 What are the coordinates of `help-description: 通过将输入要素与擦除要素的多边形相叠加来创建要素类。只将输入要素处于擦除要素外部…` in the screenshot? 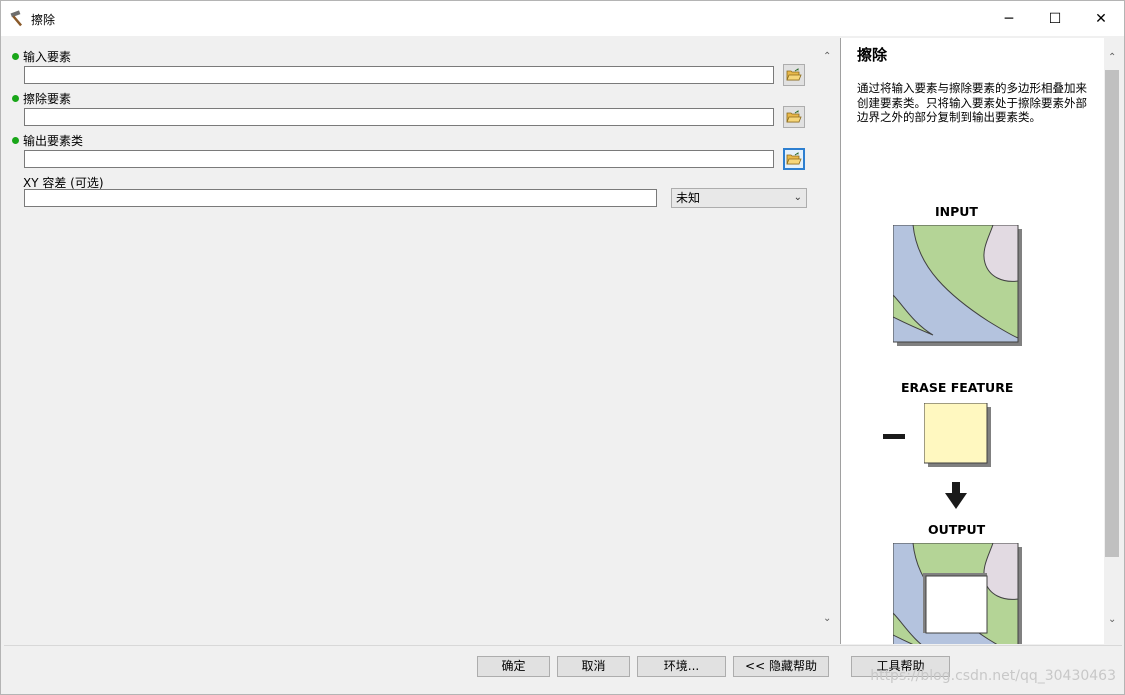 It's located at (972, 102).